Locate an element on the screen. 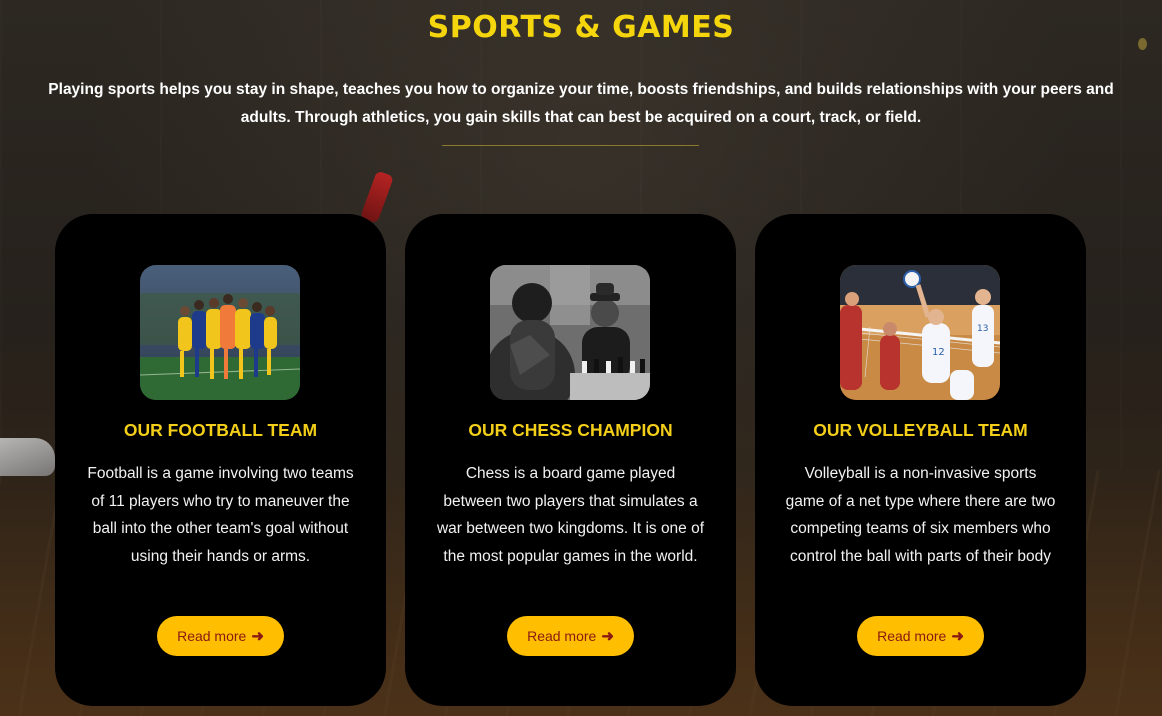  volleyball-team-image: 12 13 is located at coordinates (920, 332).